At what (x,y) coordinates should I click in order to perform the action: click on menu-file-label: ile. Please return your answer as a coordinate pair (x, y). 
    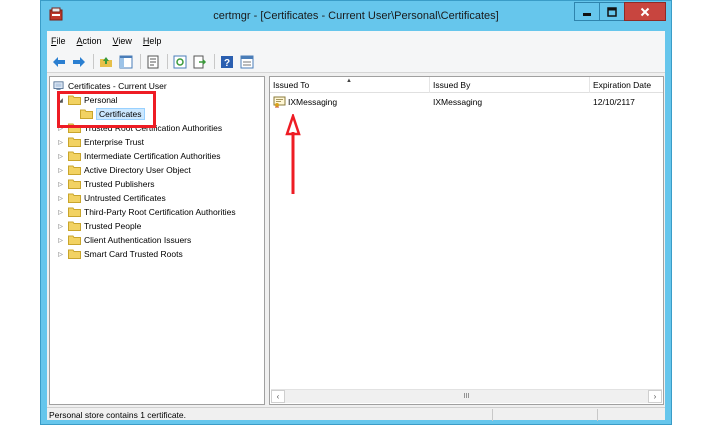
    Looking at the image, I should click on (61, 41).